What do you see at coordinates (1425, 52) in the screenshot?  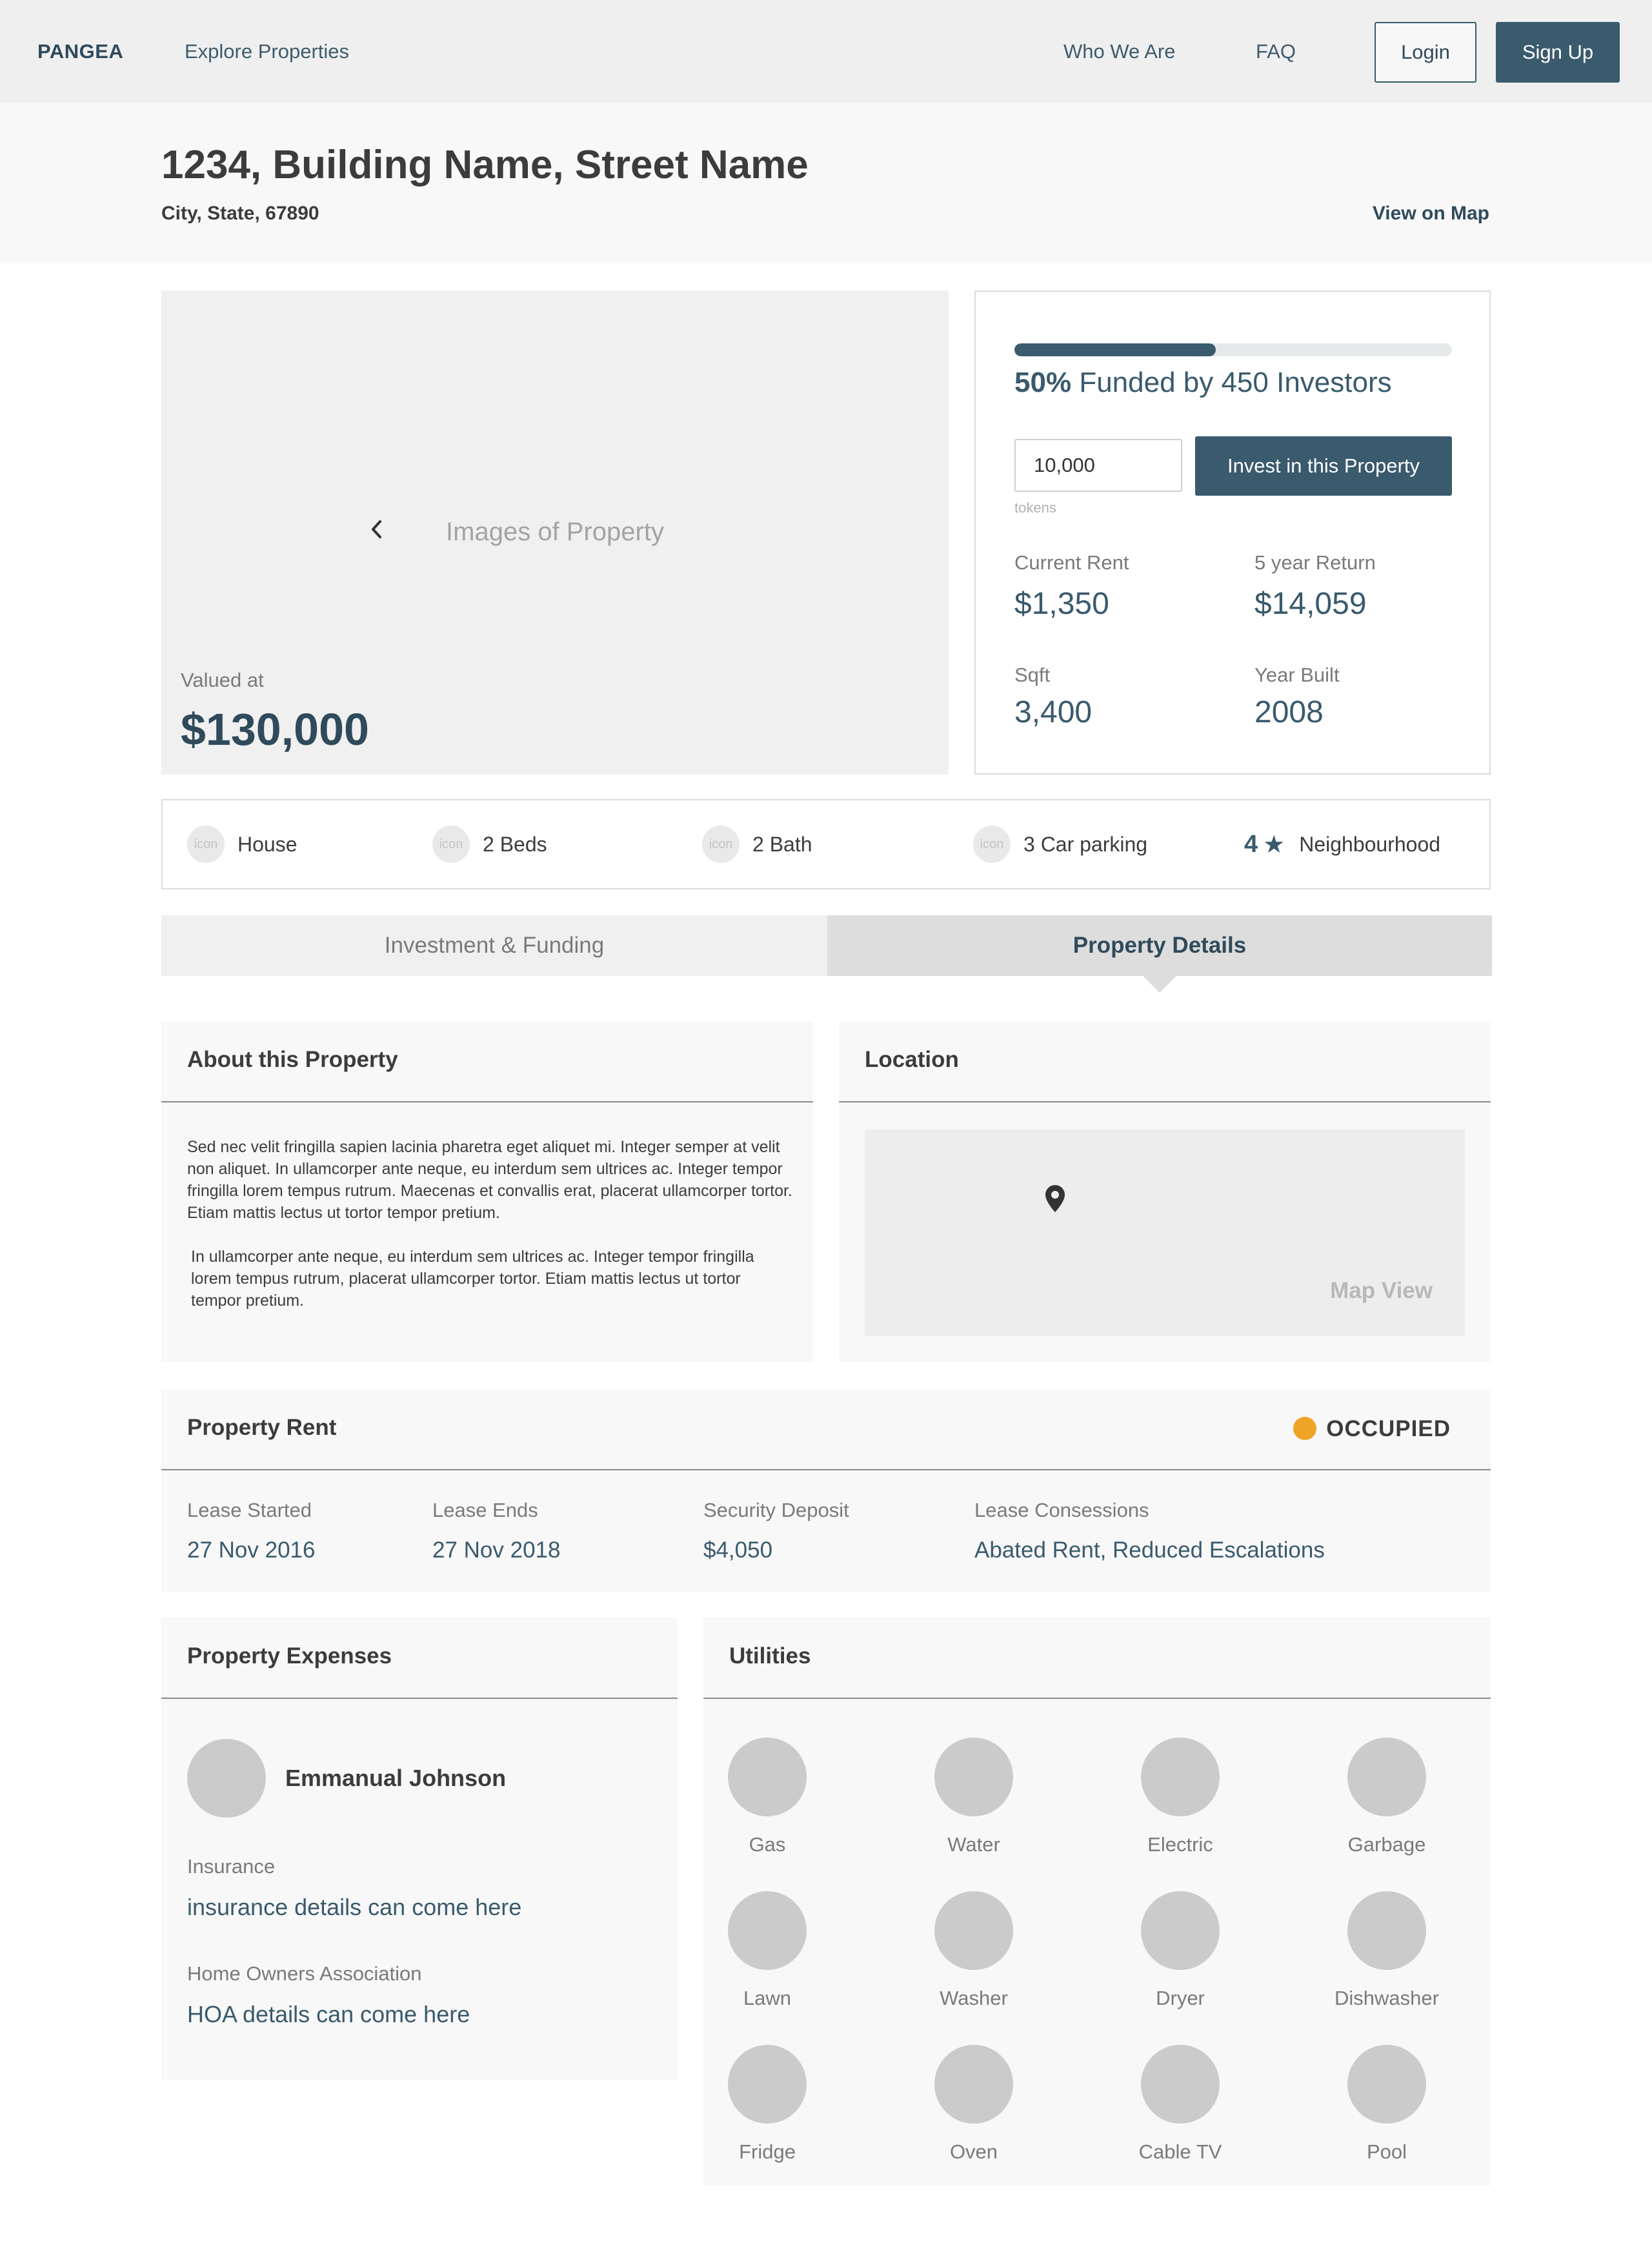 I see `login-button: Login` at bounding box center [1425, 52].